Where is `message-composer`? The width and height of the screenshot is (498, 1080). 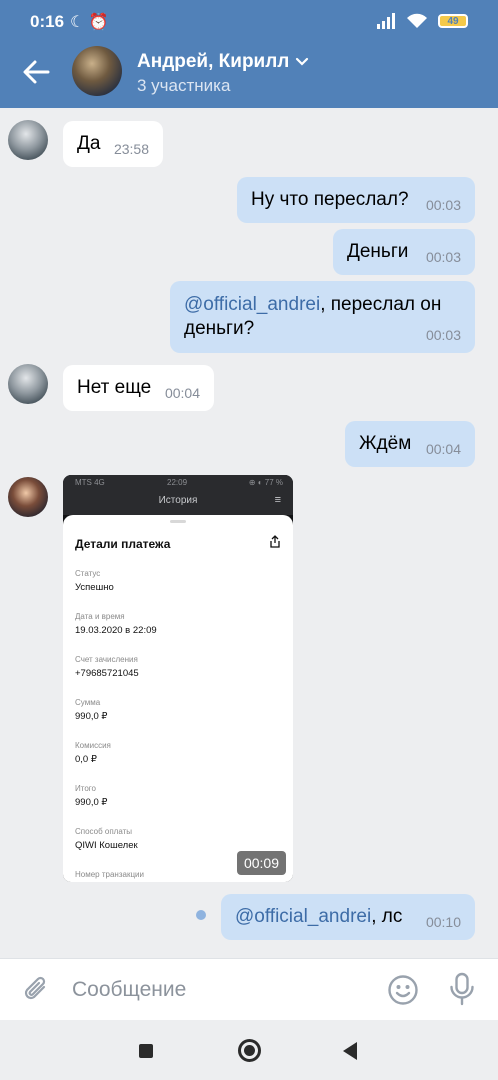
message-composer is located at coordinates (249, 989).